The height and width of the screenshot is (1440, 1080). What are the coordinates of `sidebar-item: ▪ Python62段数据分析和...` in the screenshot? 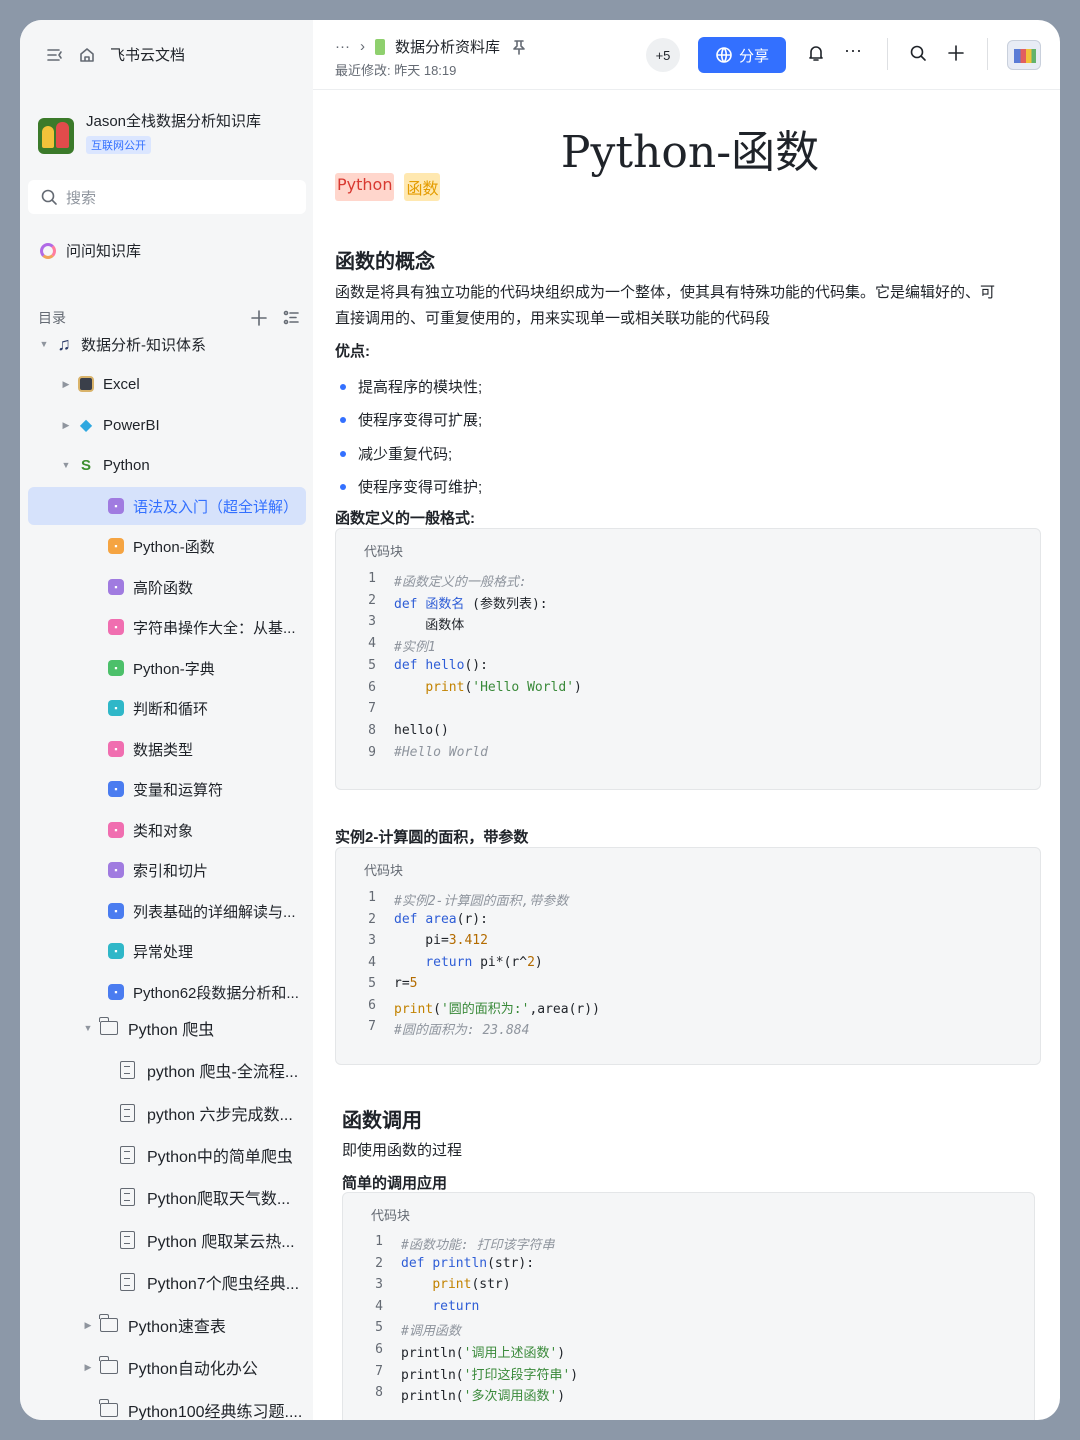 It's located at (190, 992).